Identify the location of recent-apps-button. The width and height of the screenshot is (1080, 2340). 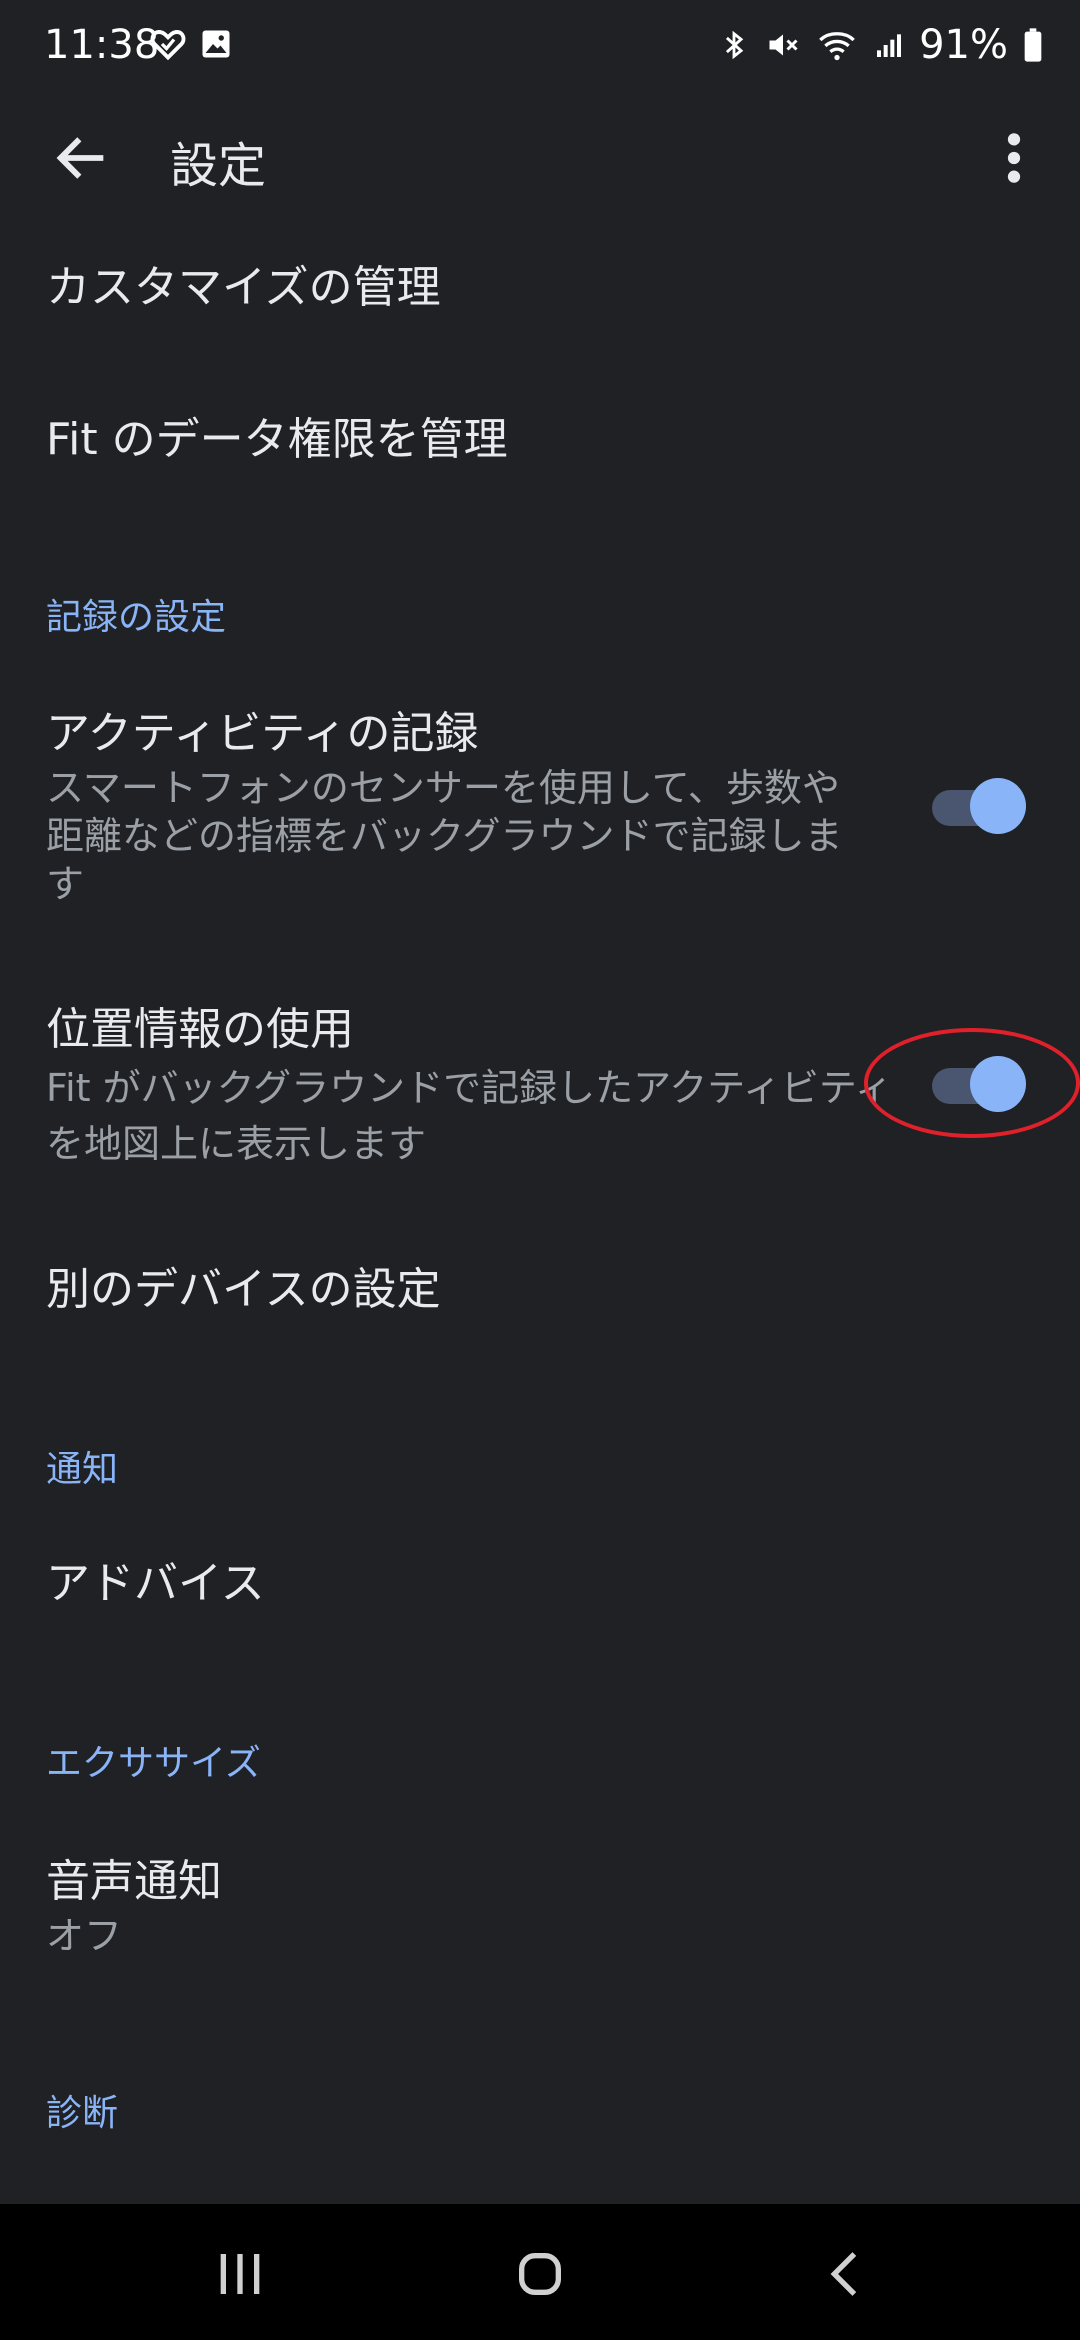
(240, 2274).